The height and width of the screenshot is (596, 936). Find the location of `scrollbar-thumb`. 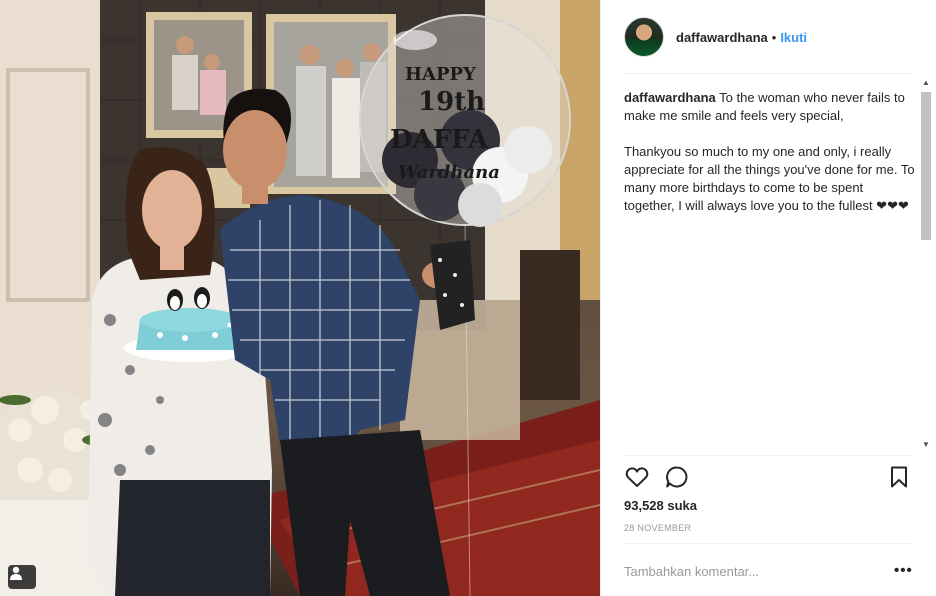

scrollbar-thumb is located at coordinates (926, 166).